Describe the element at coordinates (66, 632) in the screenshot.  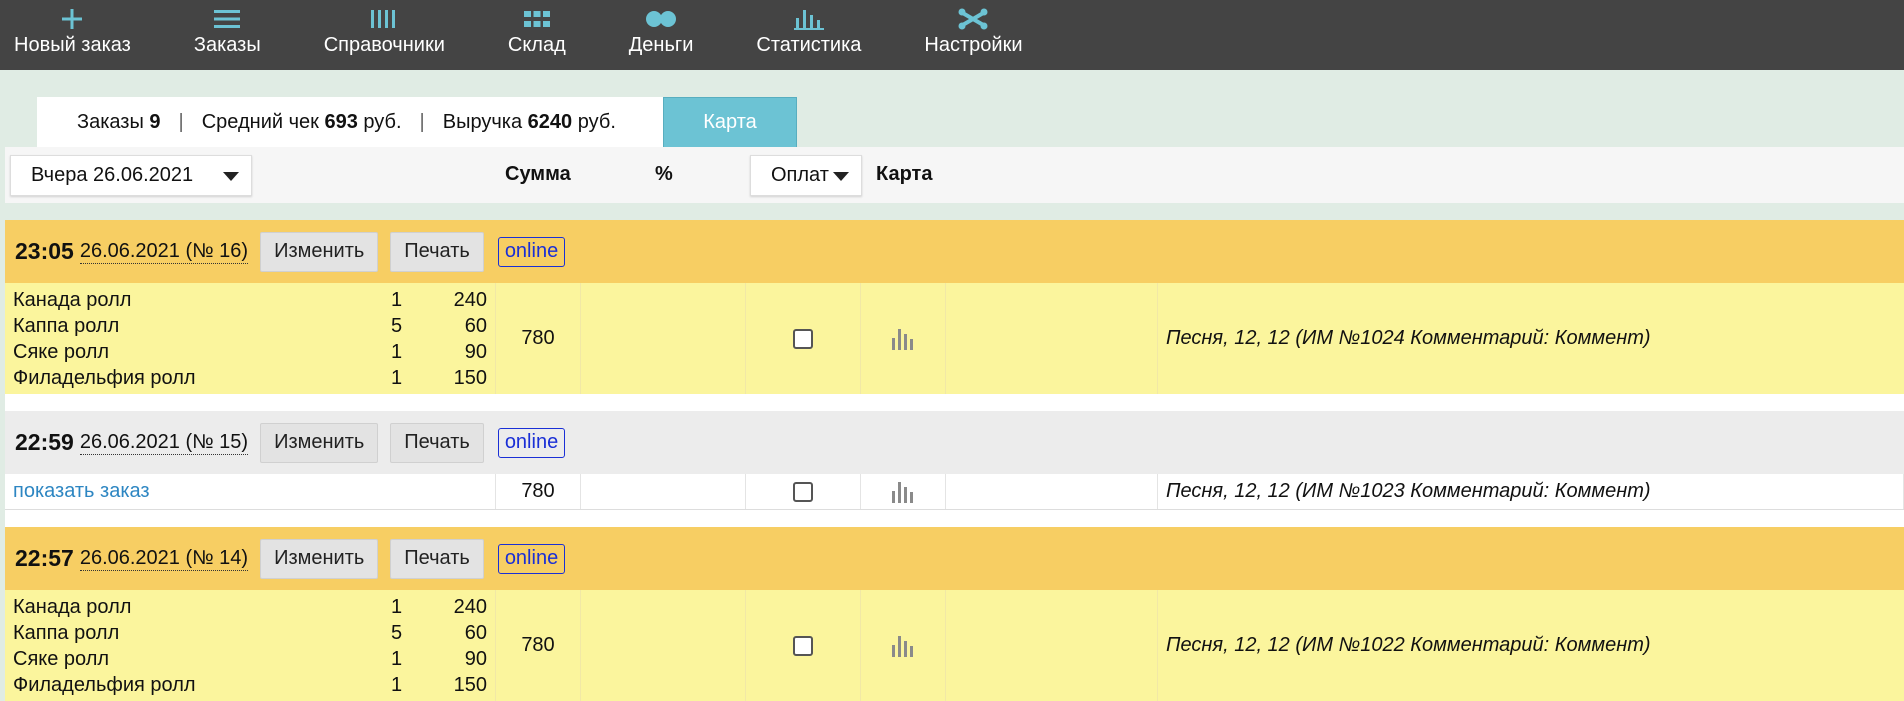
I see `item-name: Каппа ролл` at that location.